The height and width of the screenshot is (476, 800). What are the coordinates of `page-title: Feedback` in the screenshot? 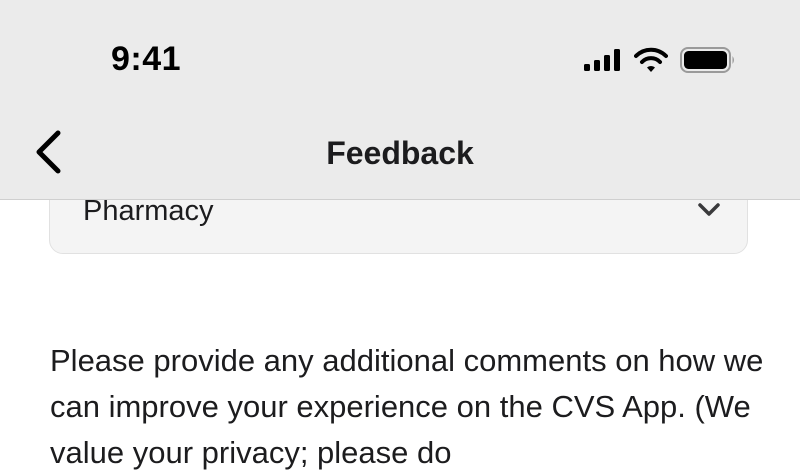 It's located at (400, 153).